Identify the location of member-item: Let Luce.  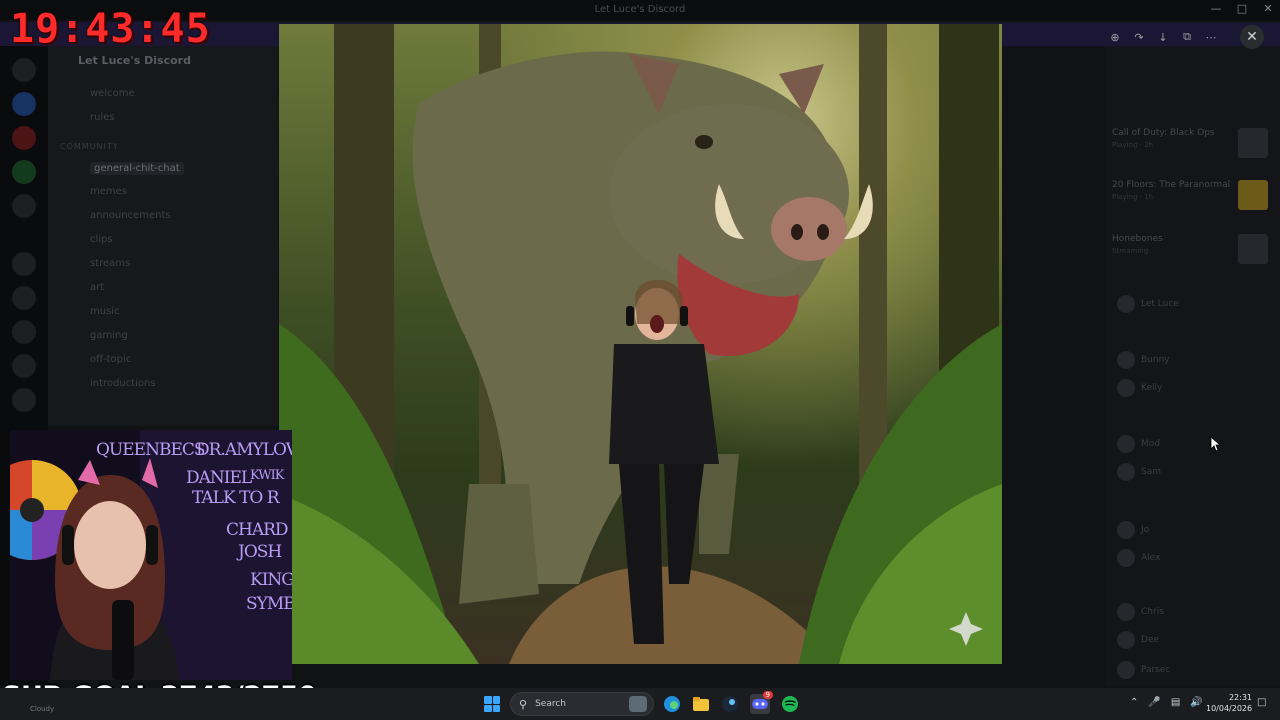
(1148, 304).